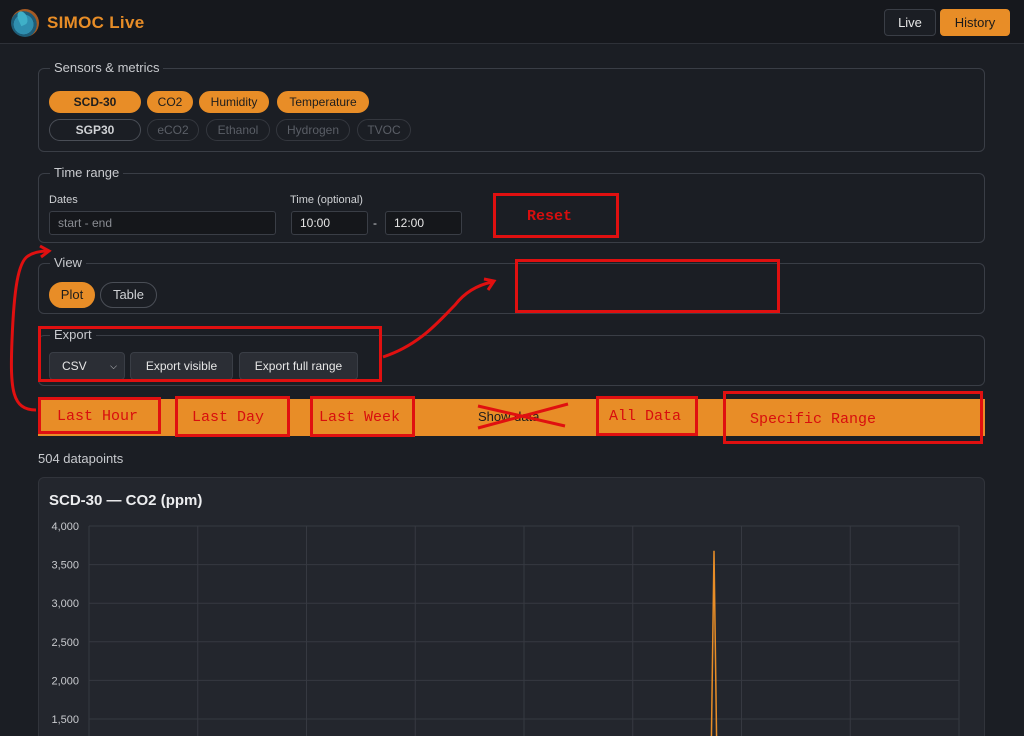  I want to click on annotation-specific-range: Specific Range, so click(853, 417).